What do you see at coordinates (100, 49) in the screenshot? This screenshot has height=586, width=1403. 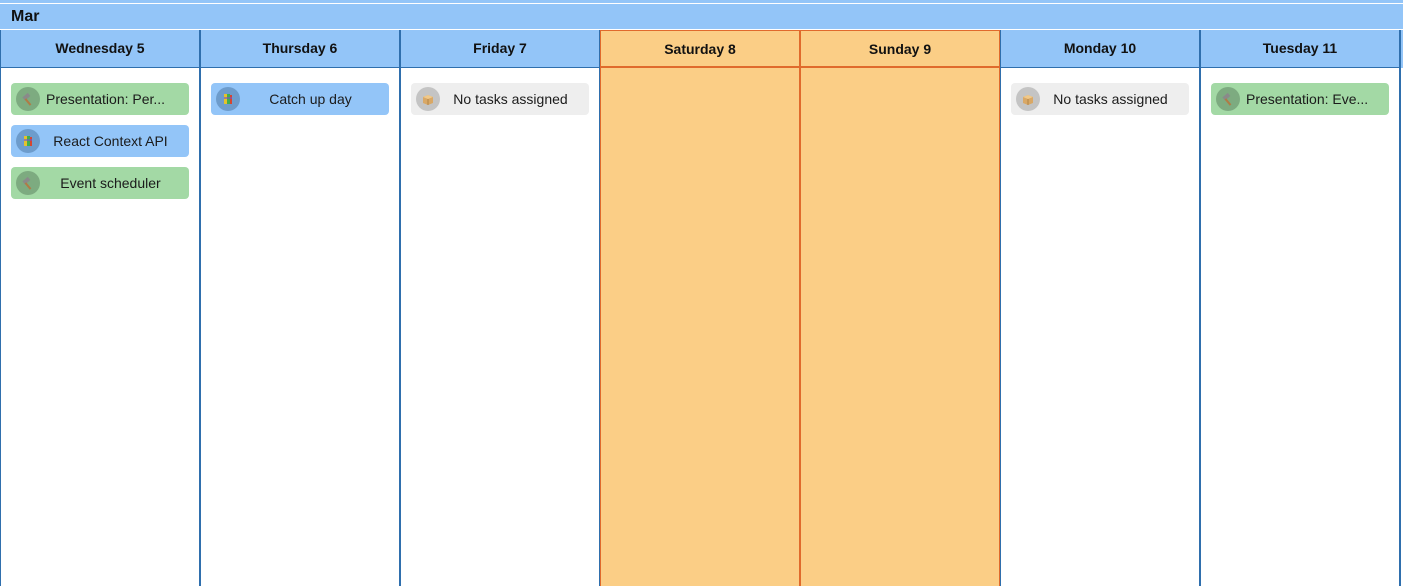 I see `day-header: Wednesday 5` at bounding box center [100, 49].